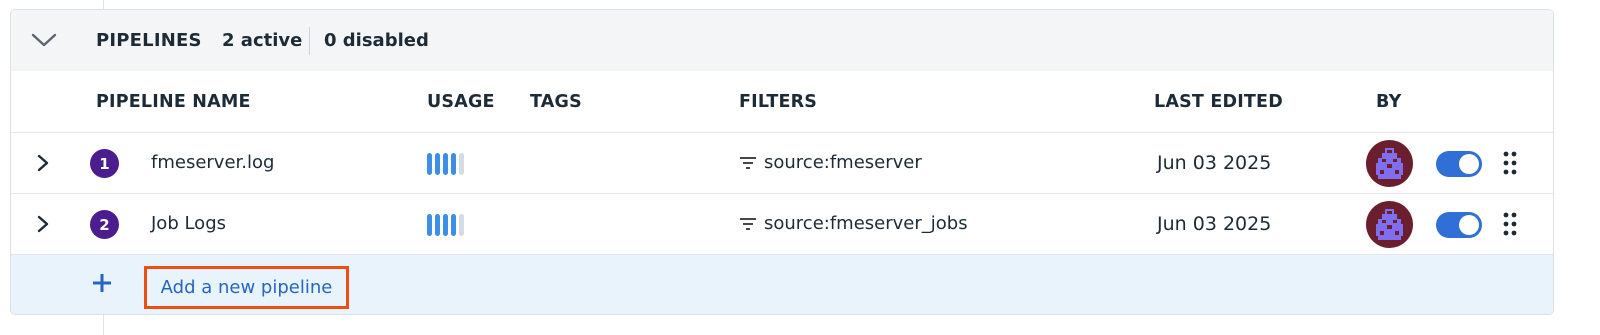  What do you see at coordinates (104, 224) in the screenshot?
I see `pipeline-index-badge: 2` at bounding box center [104, 224].